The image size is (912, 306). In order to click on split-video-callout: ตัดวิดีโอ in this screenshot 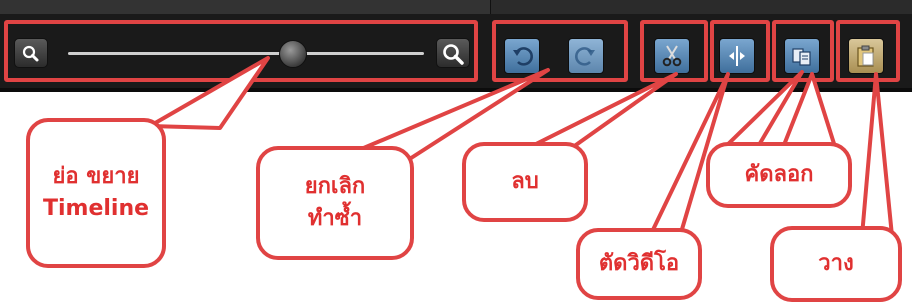, I will do `click(639, 264)`.